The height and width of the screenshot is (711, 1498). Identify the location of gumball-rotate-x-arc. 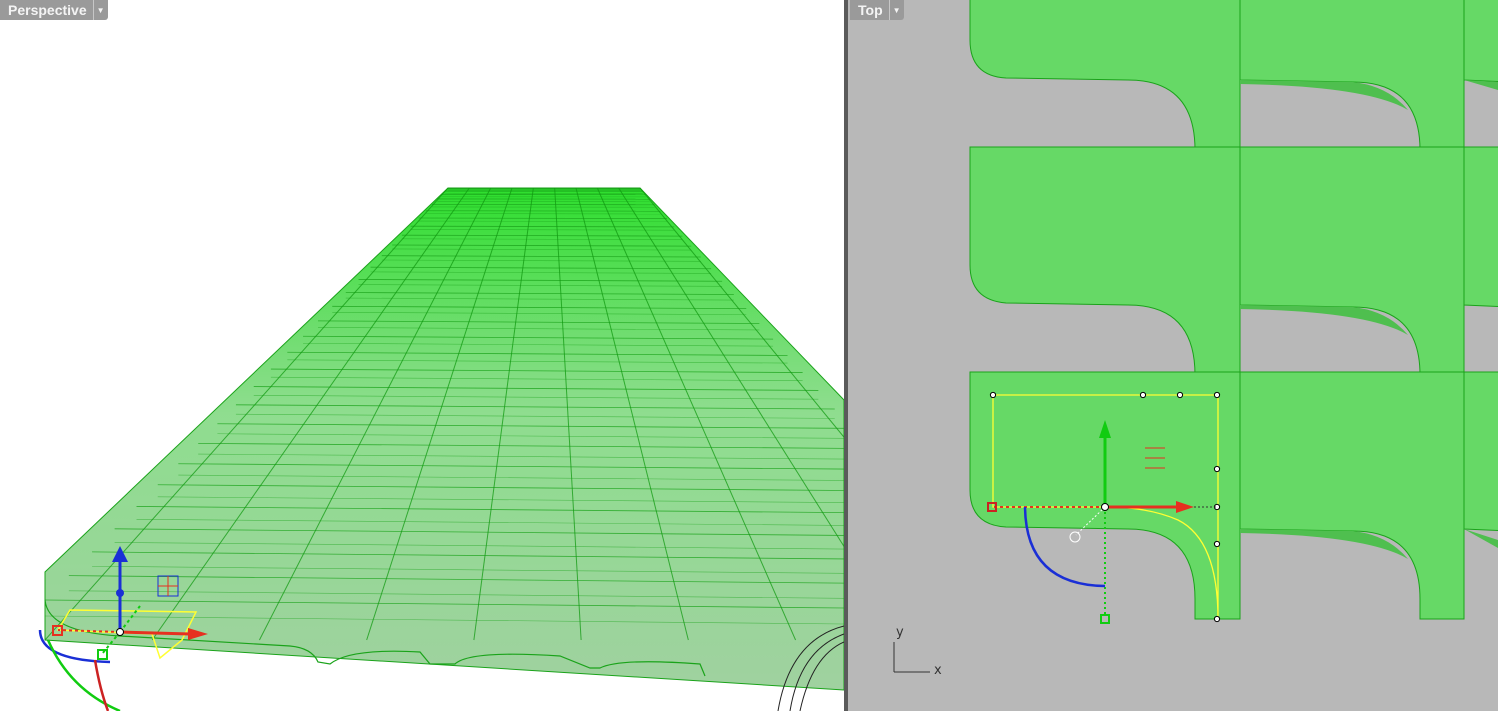
(101, 685).